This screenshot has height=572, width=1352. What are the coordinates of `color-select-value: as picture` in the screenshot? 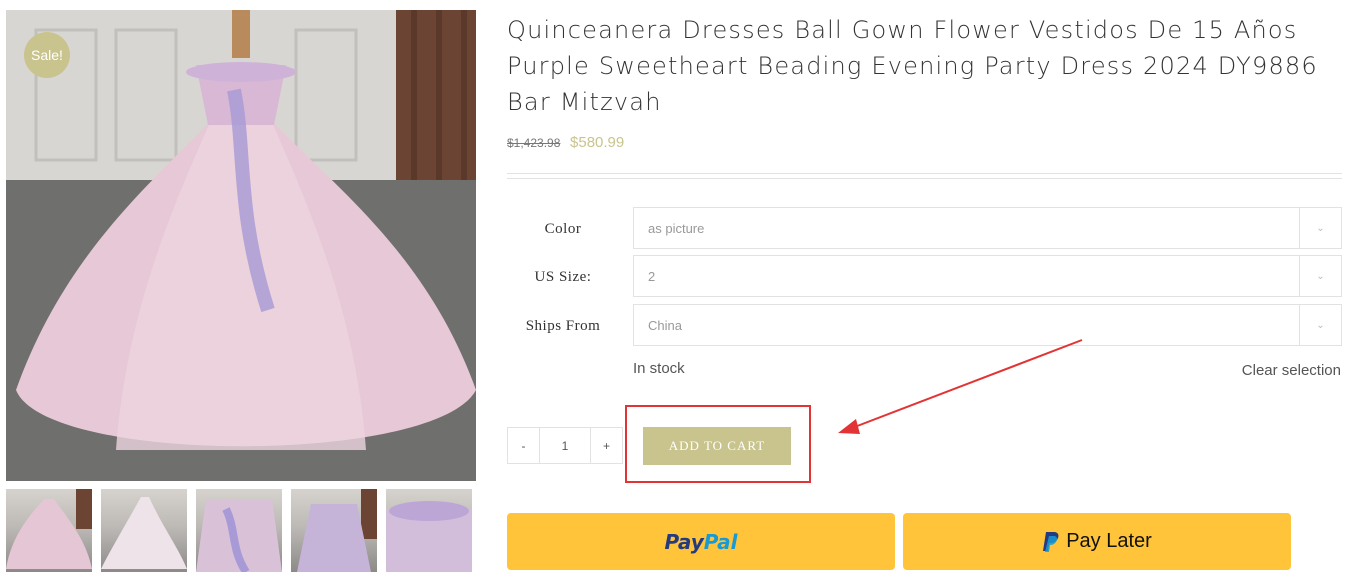 It's located at (676, 228).